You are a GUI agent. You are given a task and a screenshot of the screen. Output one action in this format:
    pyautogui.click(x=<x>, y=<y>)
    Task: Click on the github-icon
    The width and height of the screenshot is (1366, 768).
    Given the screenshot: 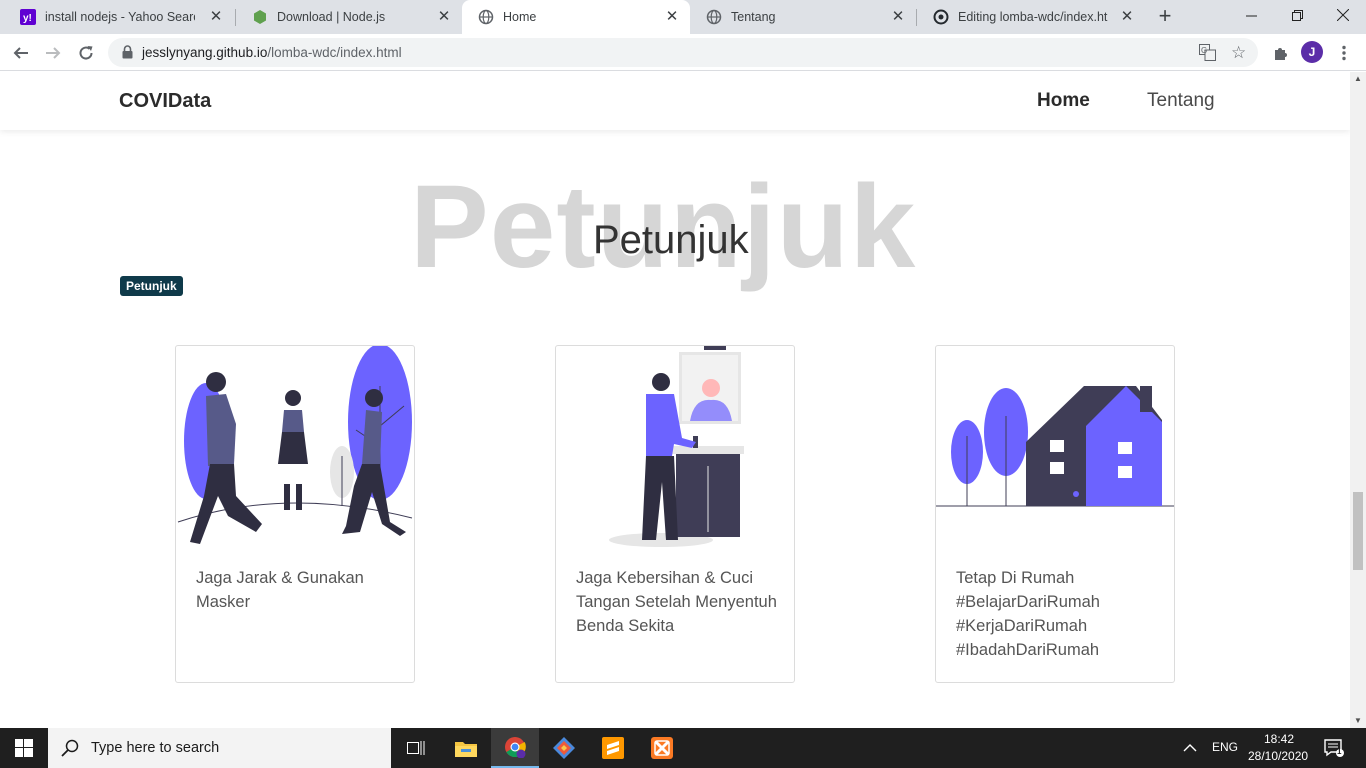 What is the action you would take?
    pyautogui.click(x=941, y=17)
    